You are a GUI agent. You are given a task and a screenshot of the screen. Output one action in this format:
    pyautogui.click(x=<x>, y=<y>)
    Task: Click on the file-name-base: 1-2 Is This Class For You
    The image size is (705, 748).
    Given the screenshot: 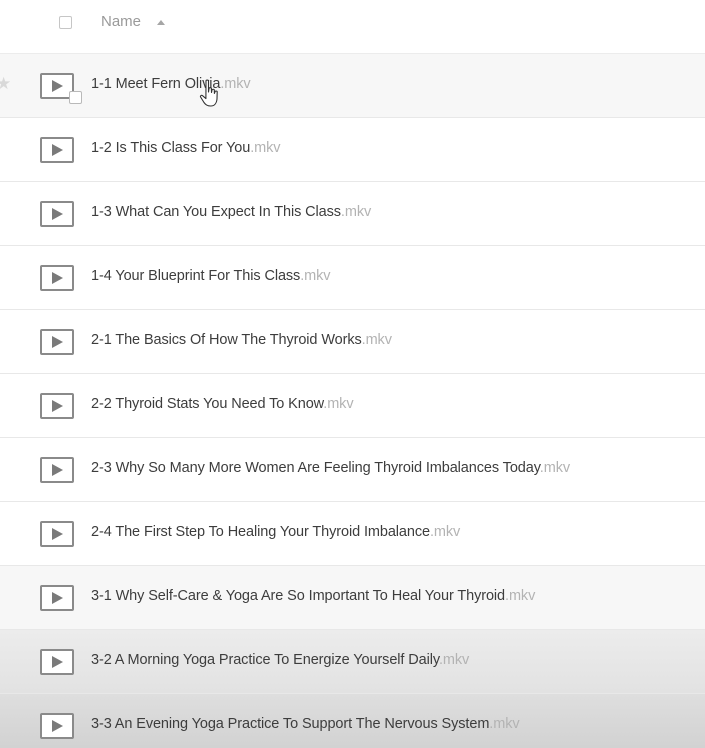 What is the action you would take?
    pyautogui.click(x=171, y=148)
    